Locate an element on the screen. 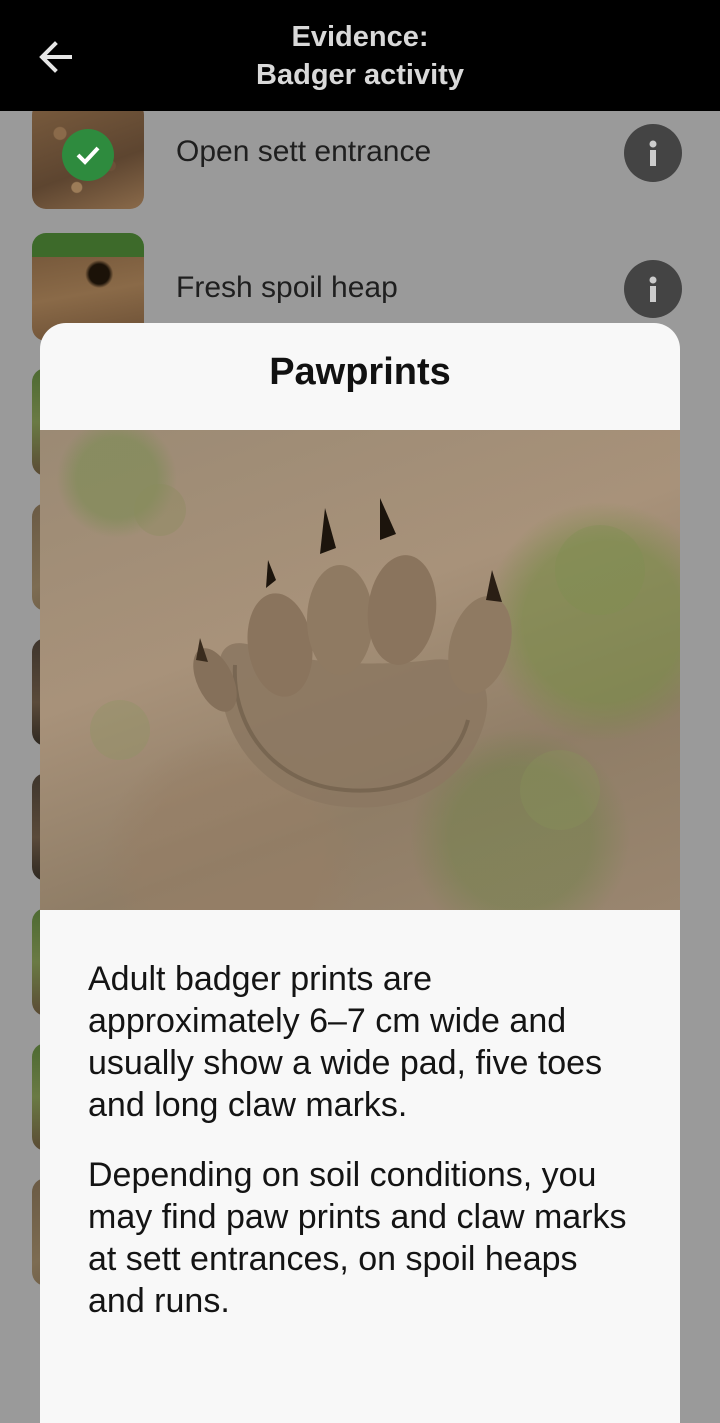  back-button is located at coordinates (55, 57).